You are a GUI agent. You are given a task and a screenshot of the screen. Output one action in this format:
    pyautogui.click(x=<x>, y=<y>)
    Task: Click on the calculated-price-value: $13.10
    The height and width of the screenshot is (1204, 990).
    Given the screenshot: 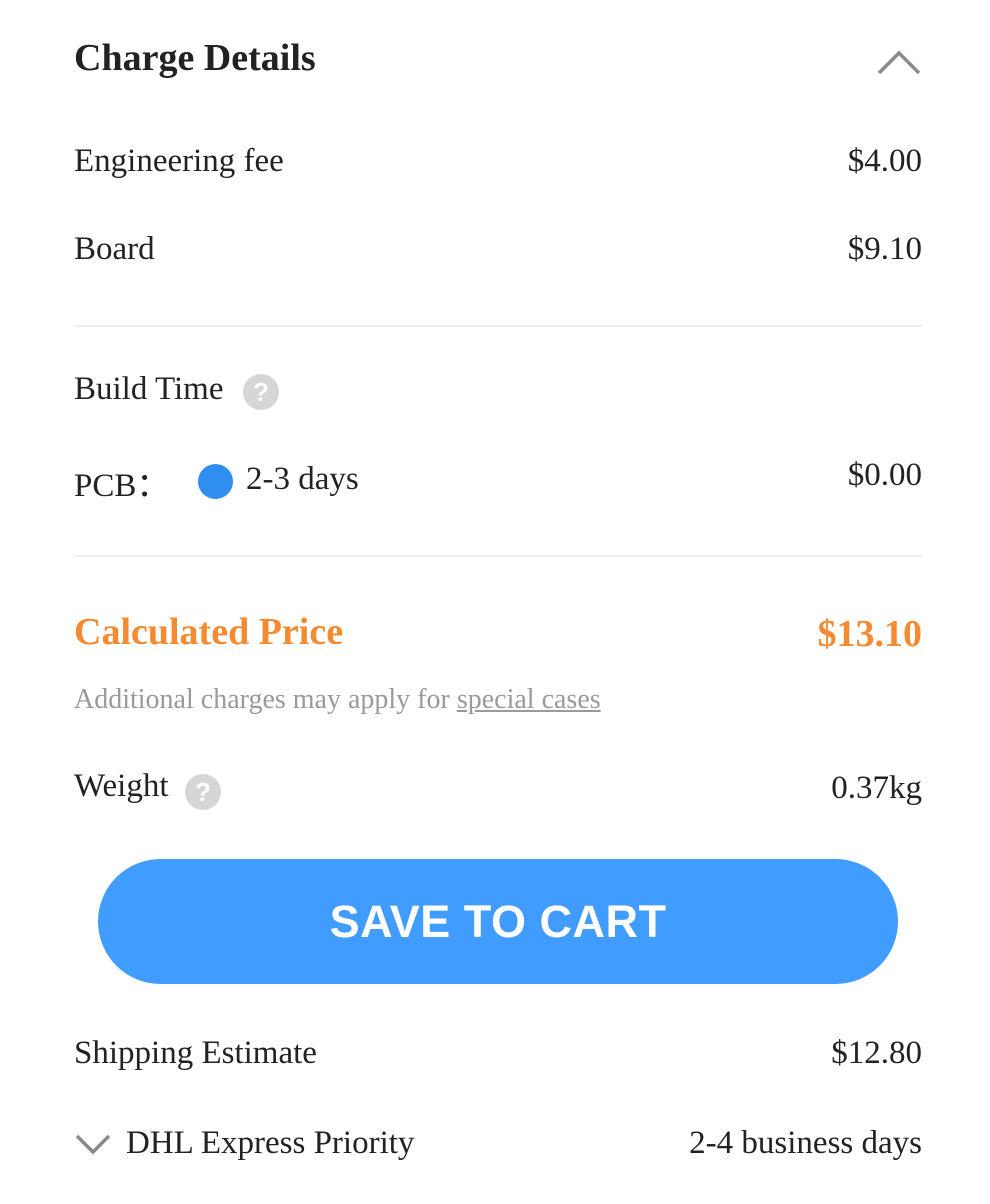 What is the action you would take?
    pyautogui.click(x=870, y=634)
    